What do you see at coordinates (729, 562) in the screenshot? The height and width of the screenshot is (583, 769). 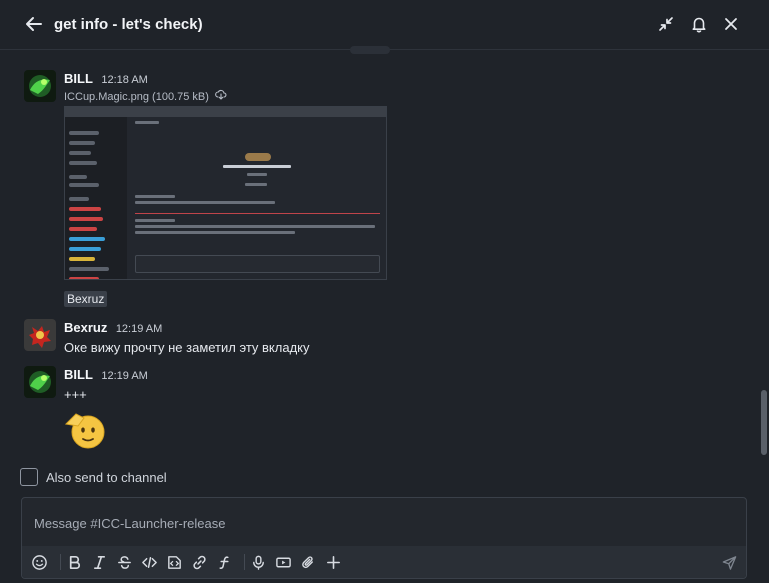 I see `send-icon` at bounding box center [729, 562].